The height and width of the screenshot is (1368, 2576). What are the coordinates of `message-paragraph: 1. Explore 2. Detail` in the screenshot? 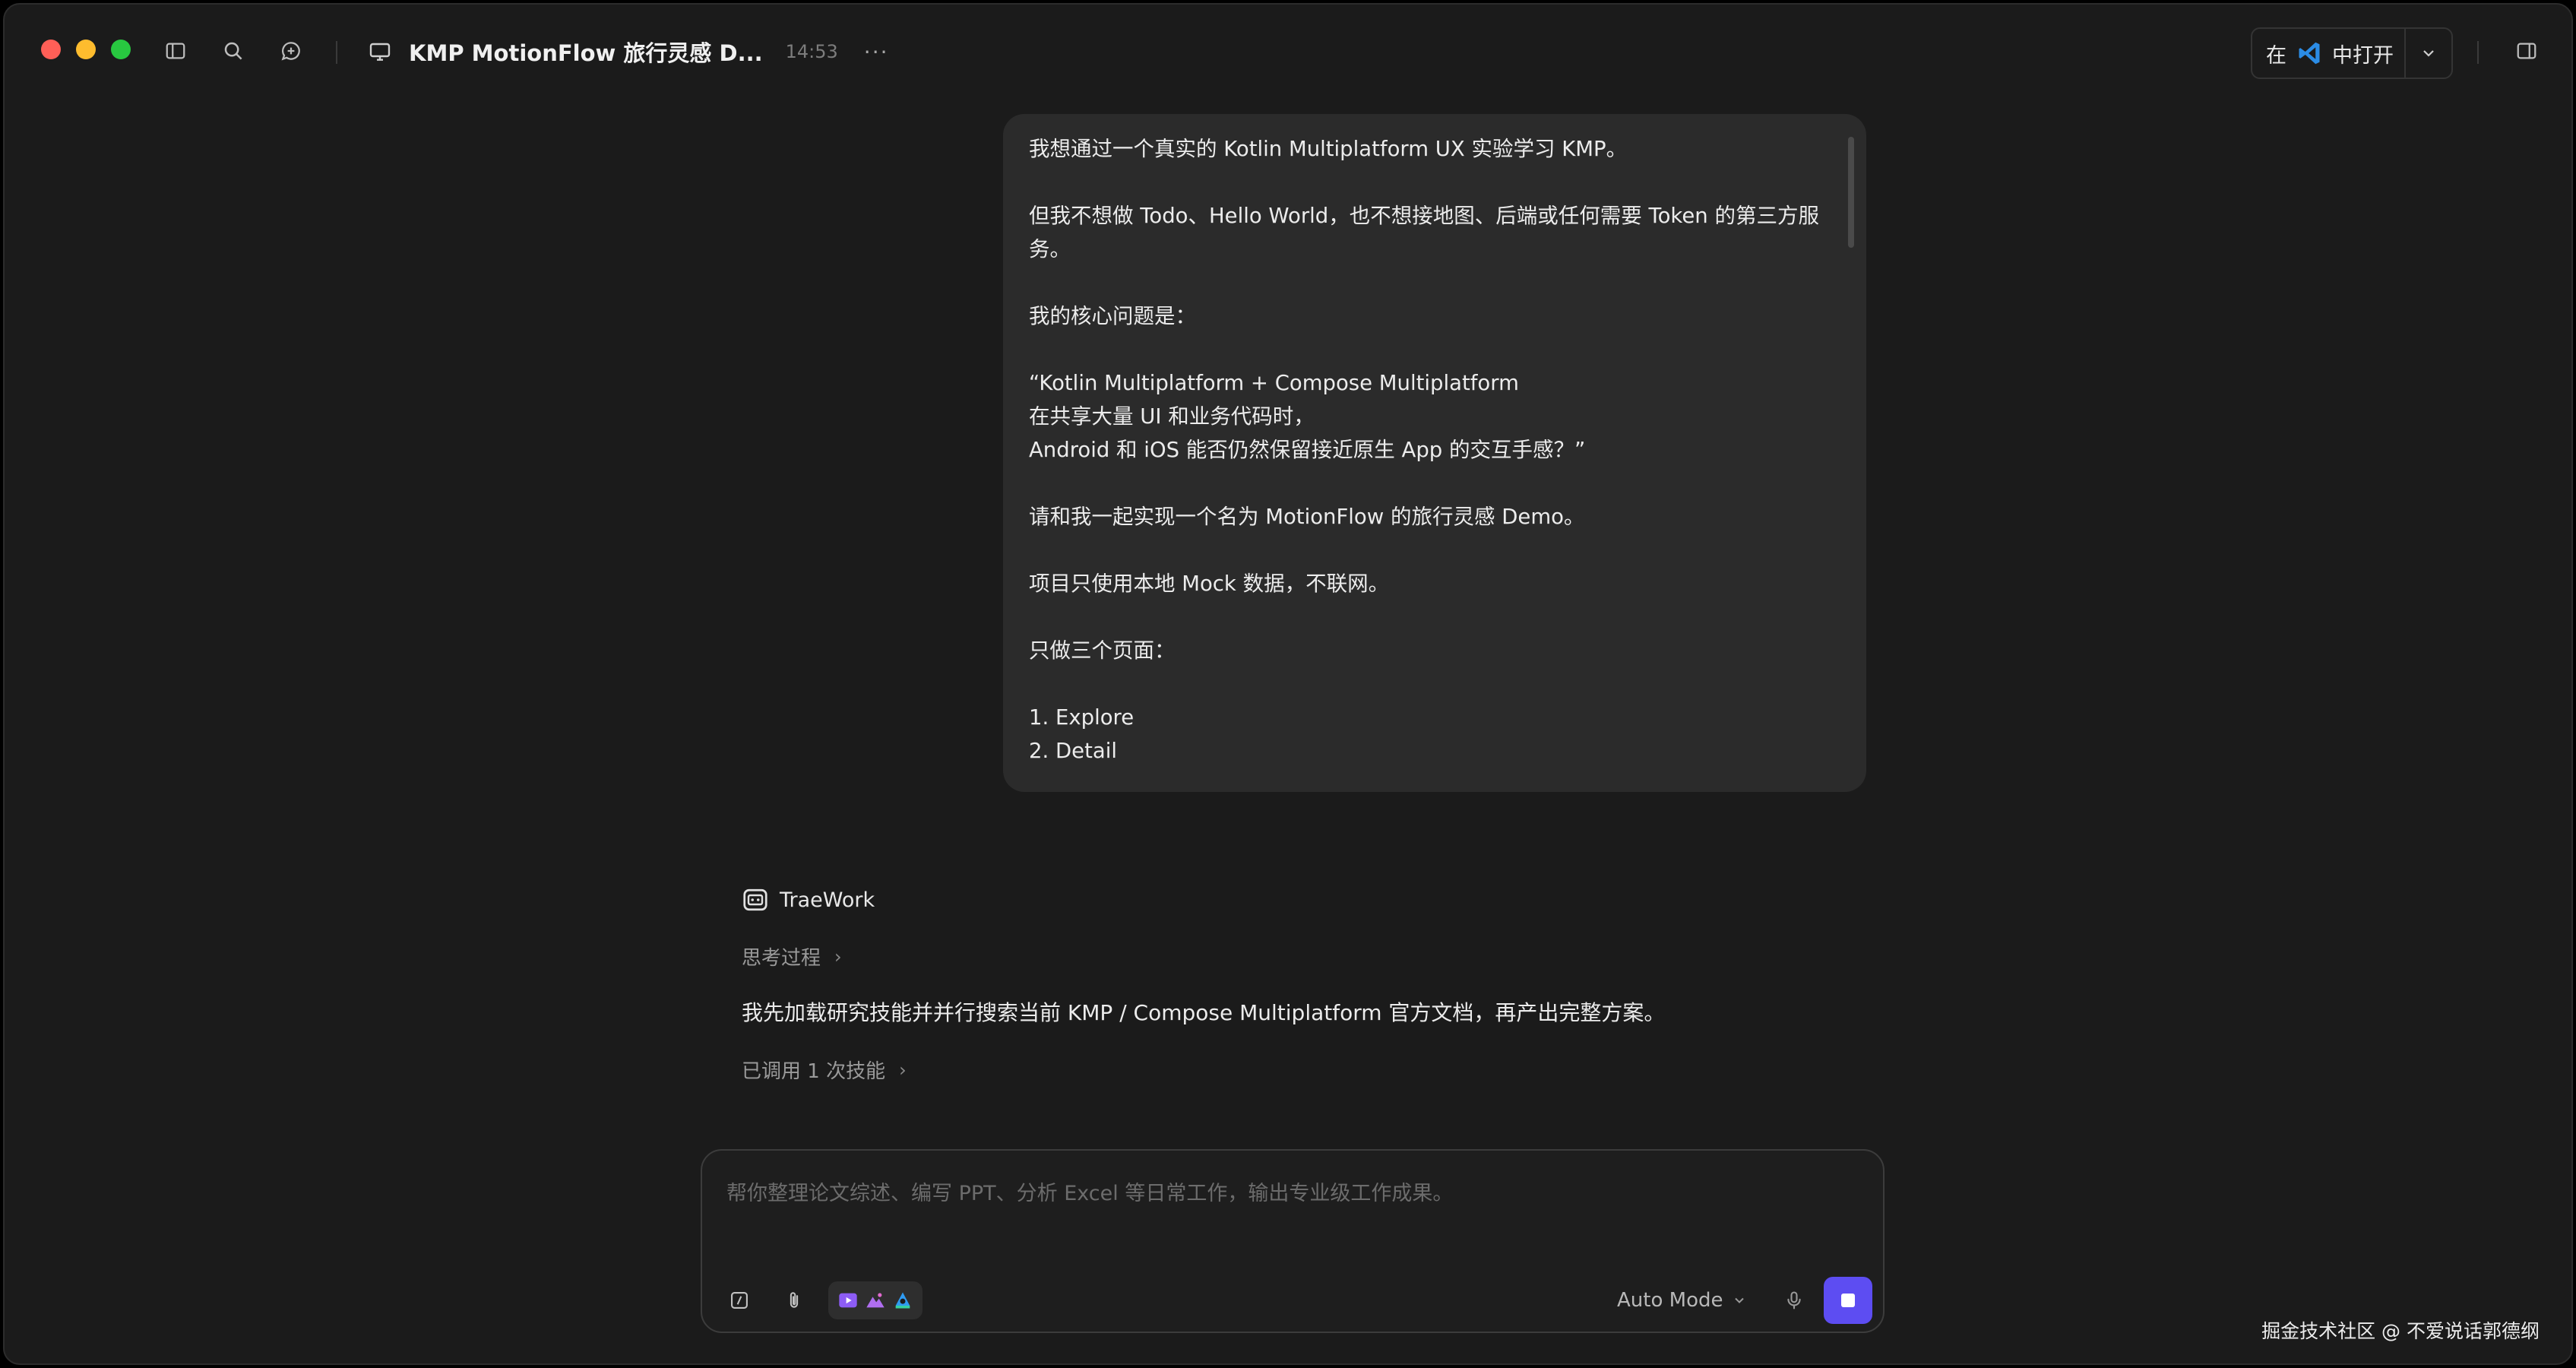 It's located at (1428, 735).